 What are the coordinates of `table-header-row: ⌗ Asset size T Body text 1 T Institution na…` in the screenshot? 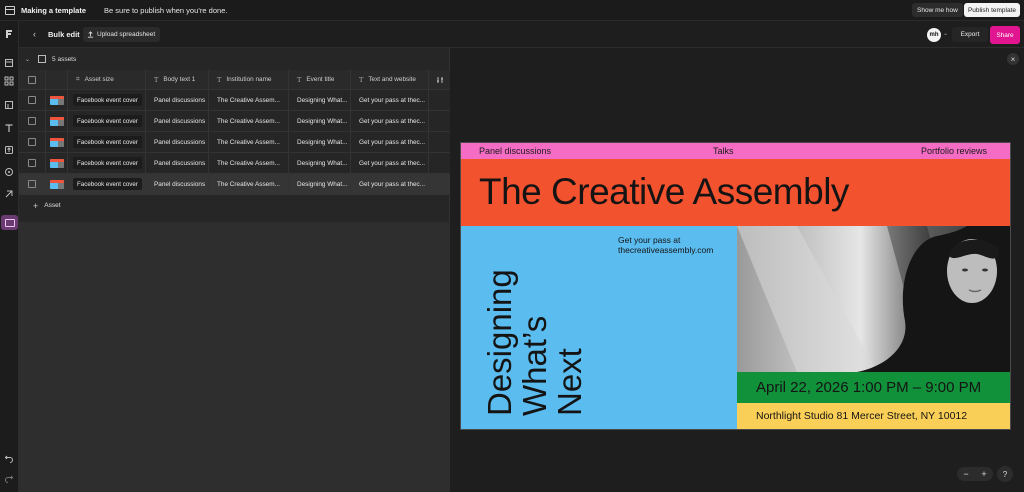 It's located at (234, 80).